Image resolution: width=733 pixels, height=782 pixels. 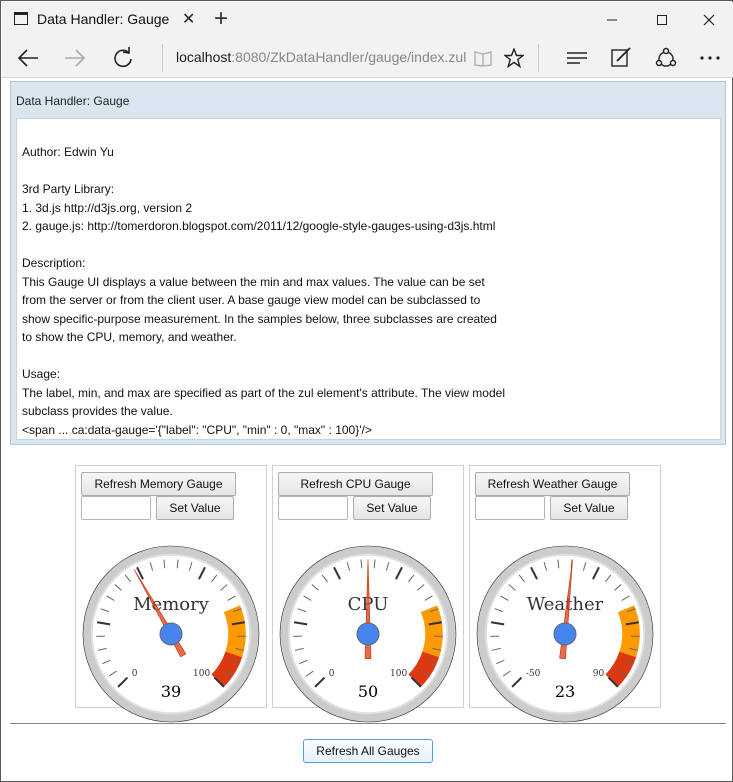 I want to click on gauge-value-text: 23, so click(x=565, y=691).